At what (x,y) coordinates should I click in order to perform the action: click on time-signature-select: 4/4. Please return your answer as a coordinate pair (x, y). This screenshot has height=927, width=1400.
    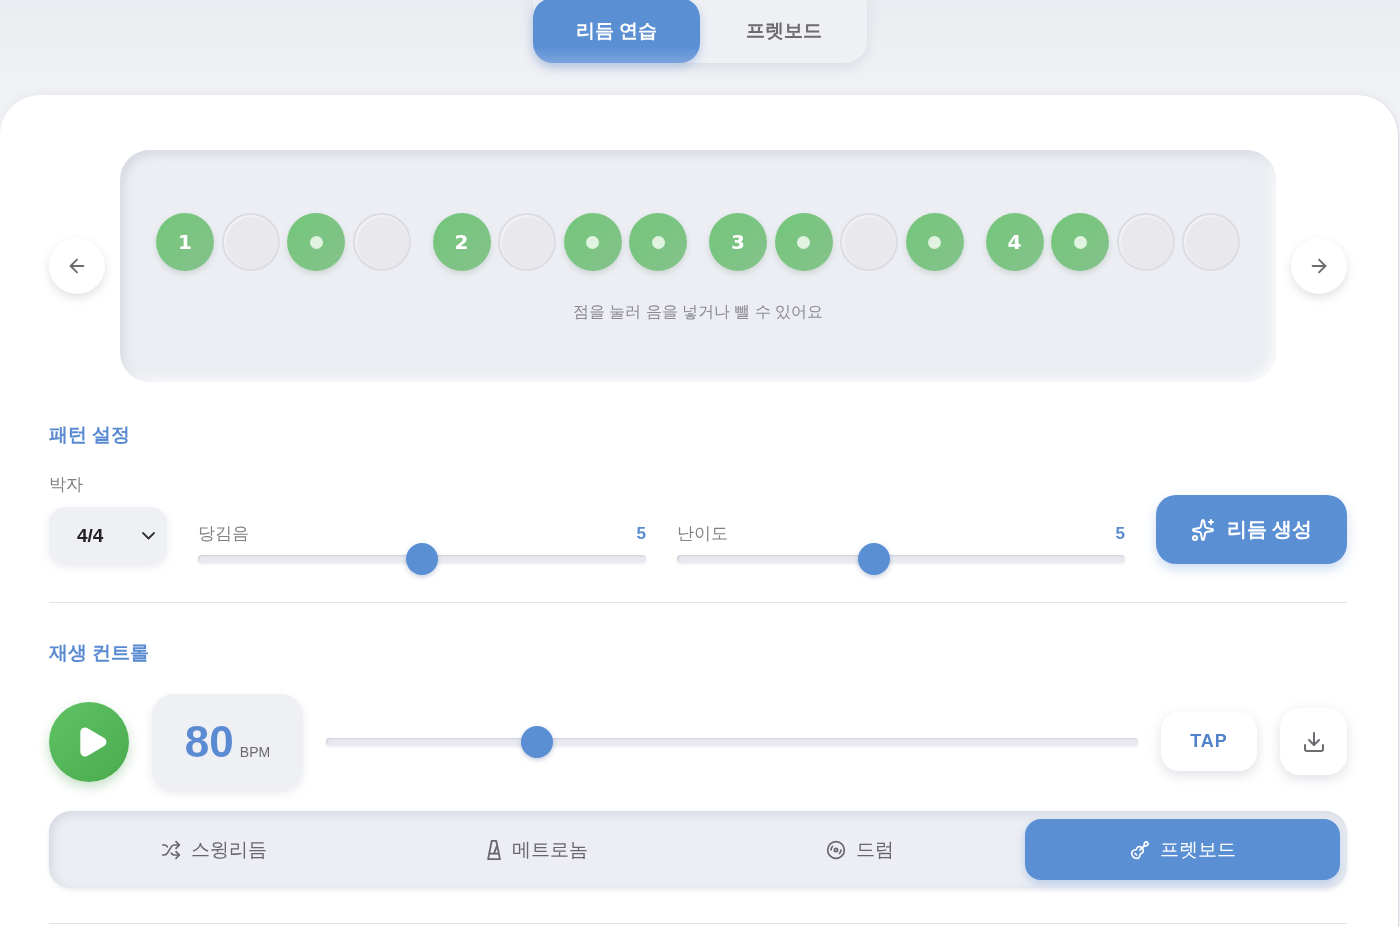
    Looking at the image, I should click on (108, 535).